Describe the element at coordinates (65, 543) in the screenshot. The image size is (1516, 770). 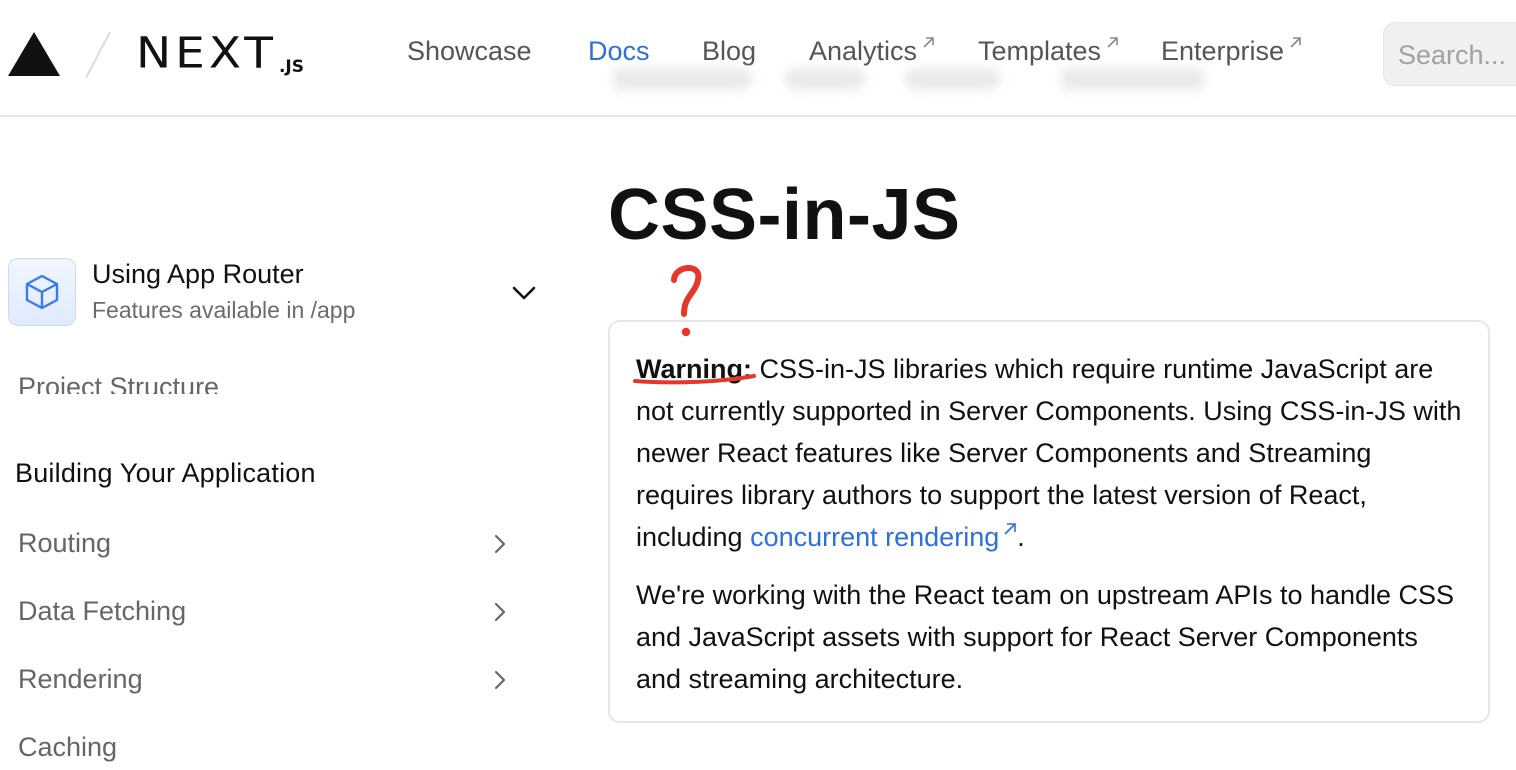
I see `sidebar-item-label: Routing` at that location.